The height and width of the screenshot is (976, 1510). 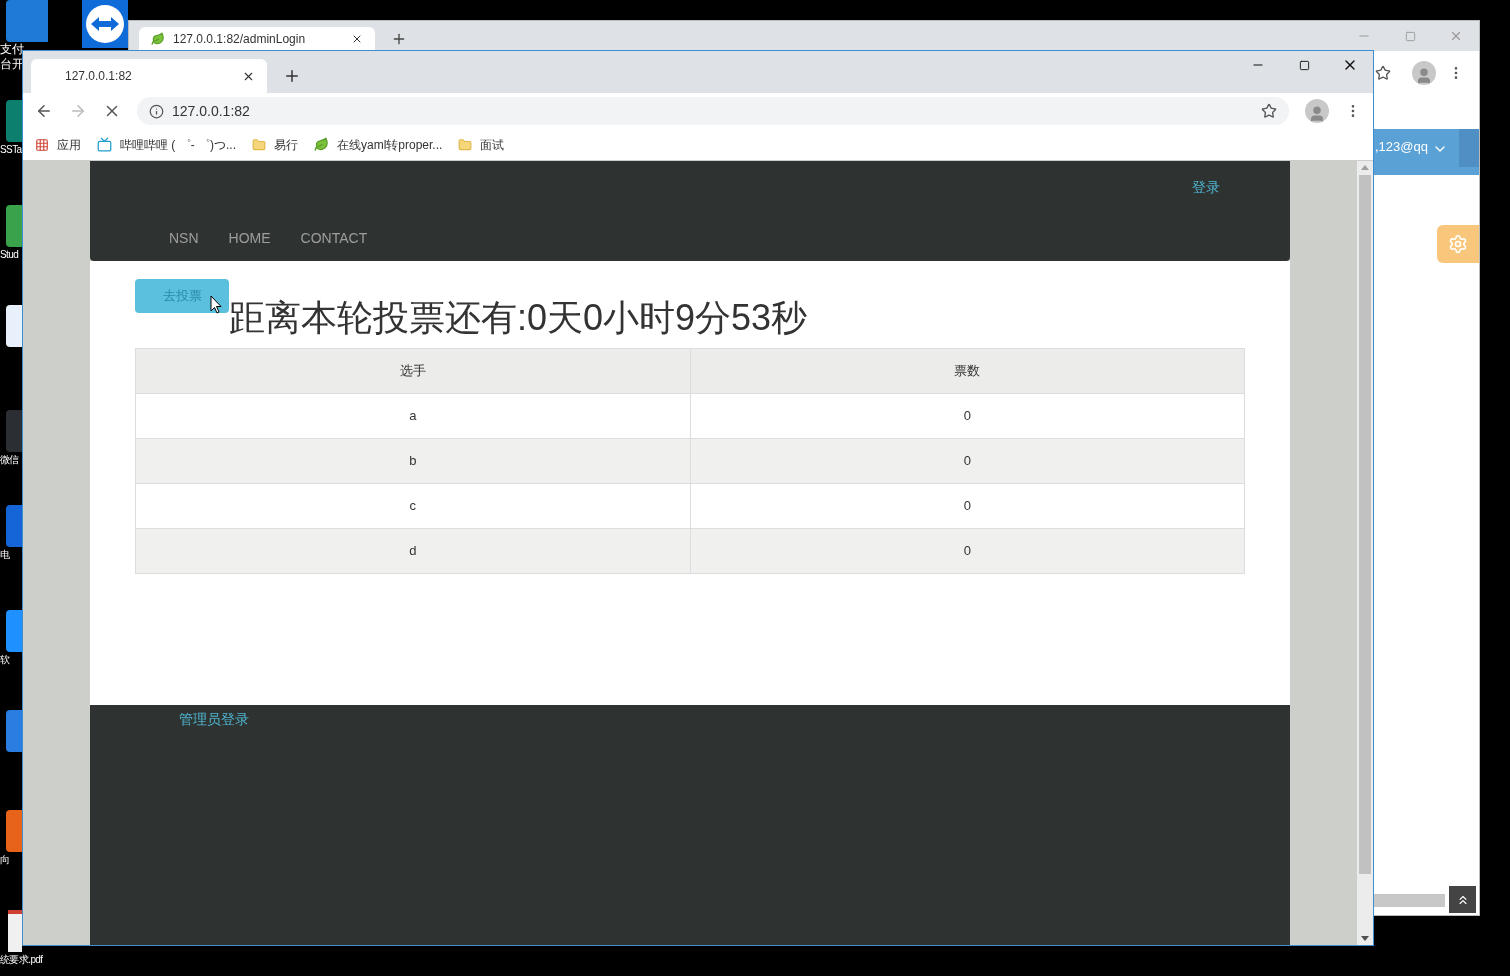 I want to click on desktop-icon-label: 统要求.pdf, so click(x=21, y=960).